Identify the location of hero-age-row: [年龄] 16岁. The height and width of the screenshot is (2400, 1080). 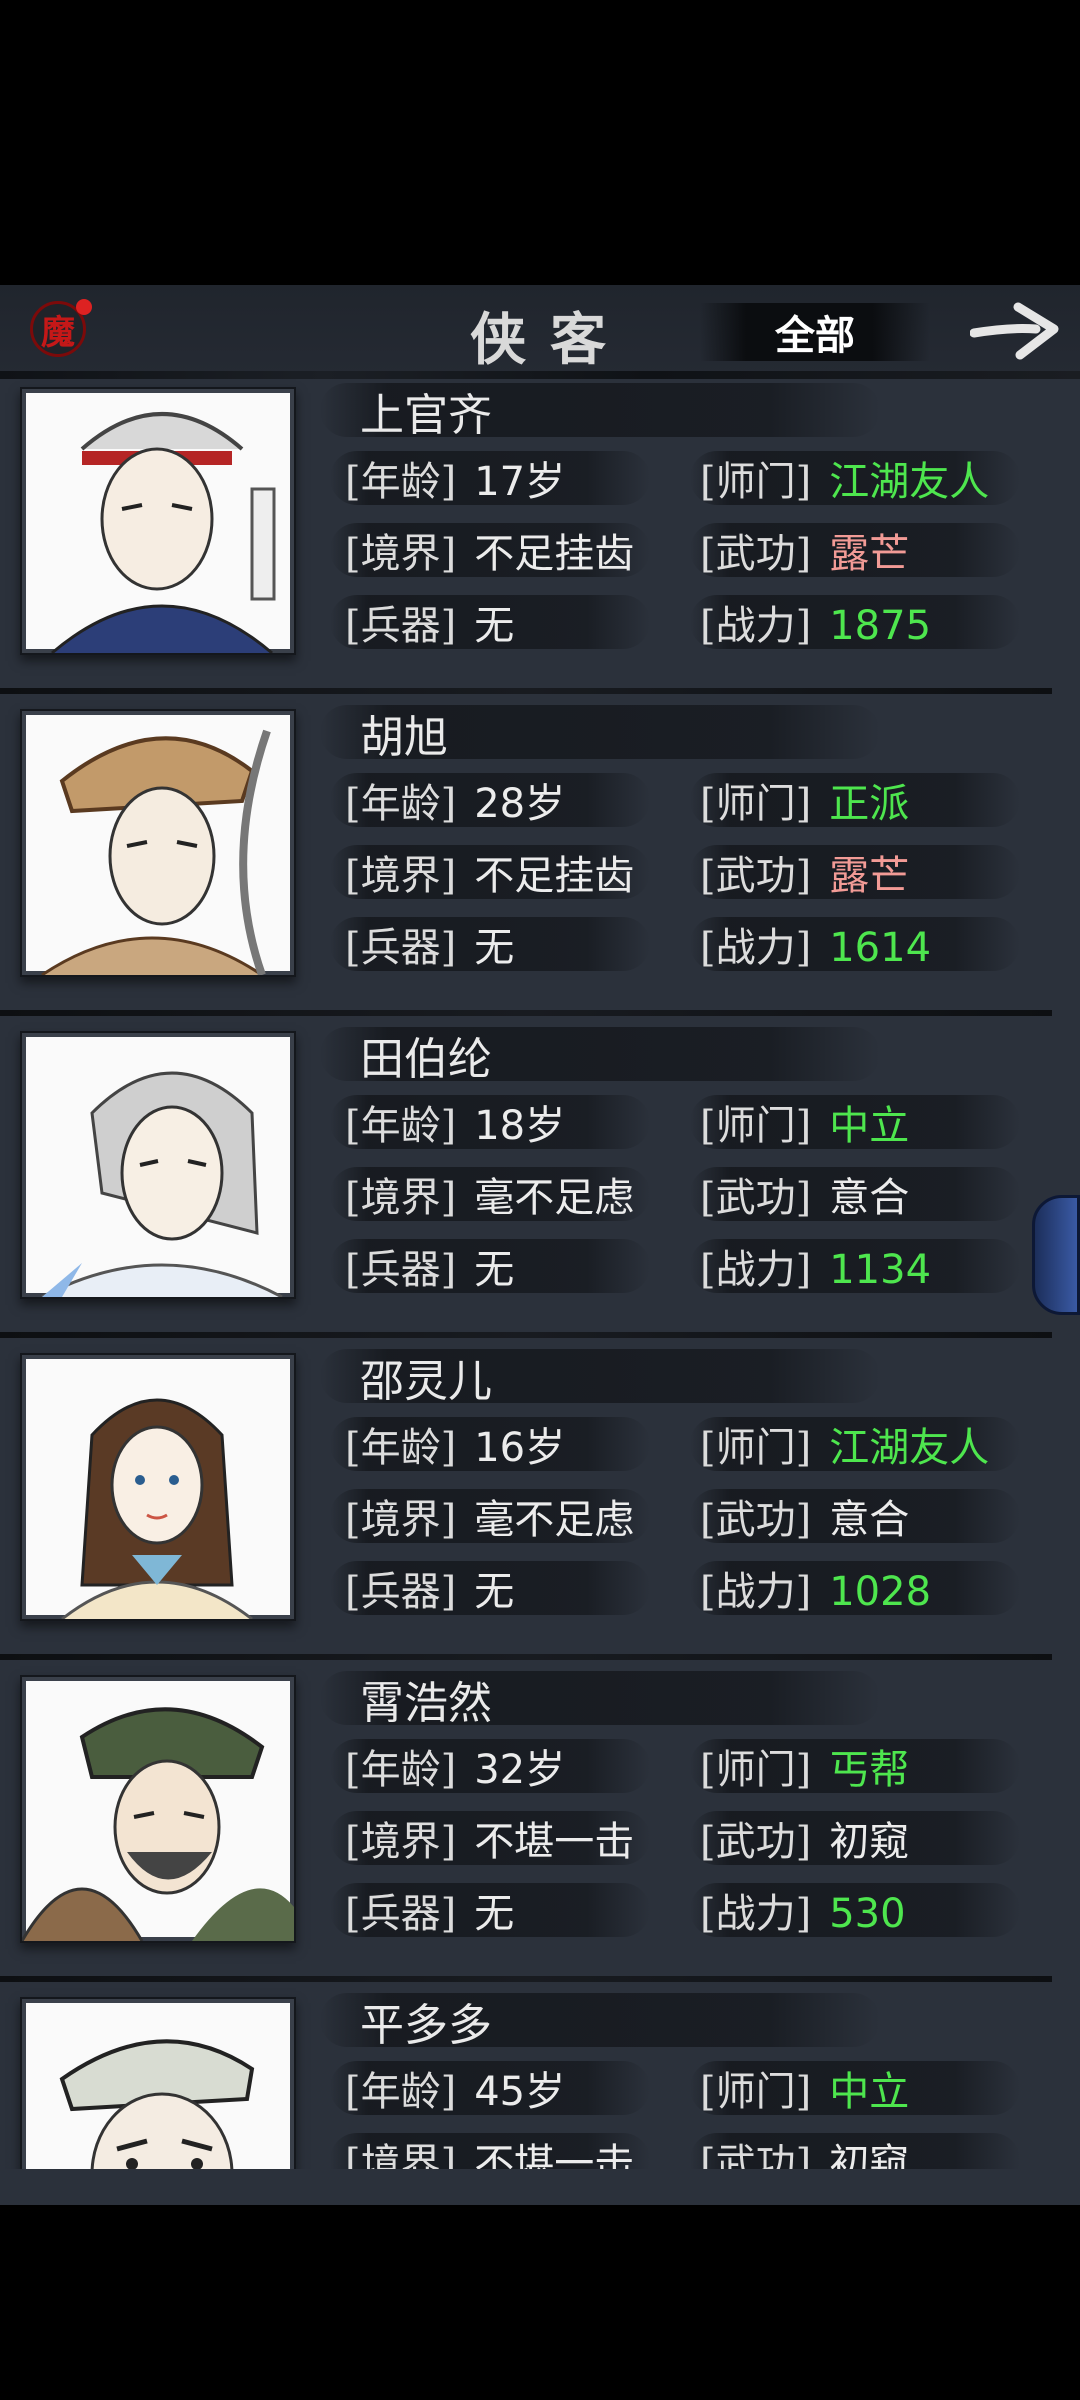
(455, 1444).